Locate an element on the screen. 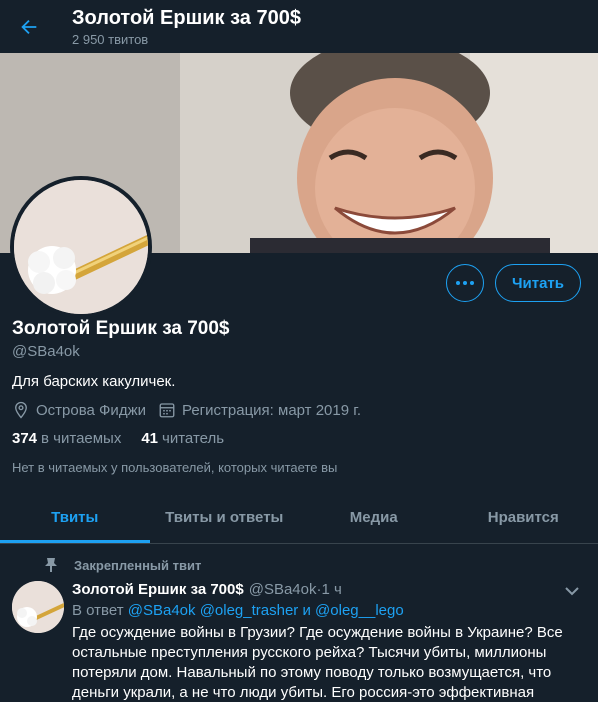  reply-mention: @SBa4ok is located at coordinates (162, 610).